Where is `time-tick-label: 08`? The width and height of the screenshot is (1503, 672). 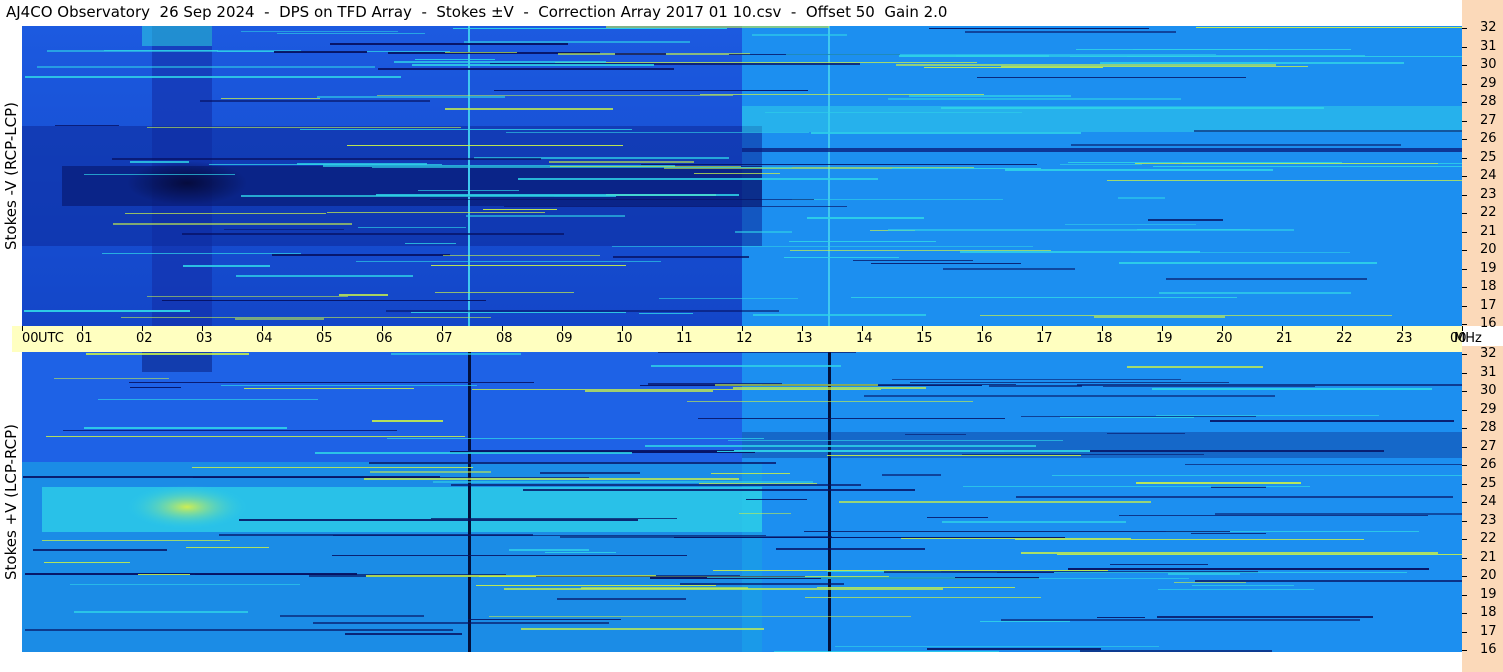
time-tick-label: 08 is located at coordinates (504, 338).